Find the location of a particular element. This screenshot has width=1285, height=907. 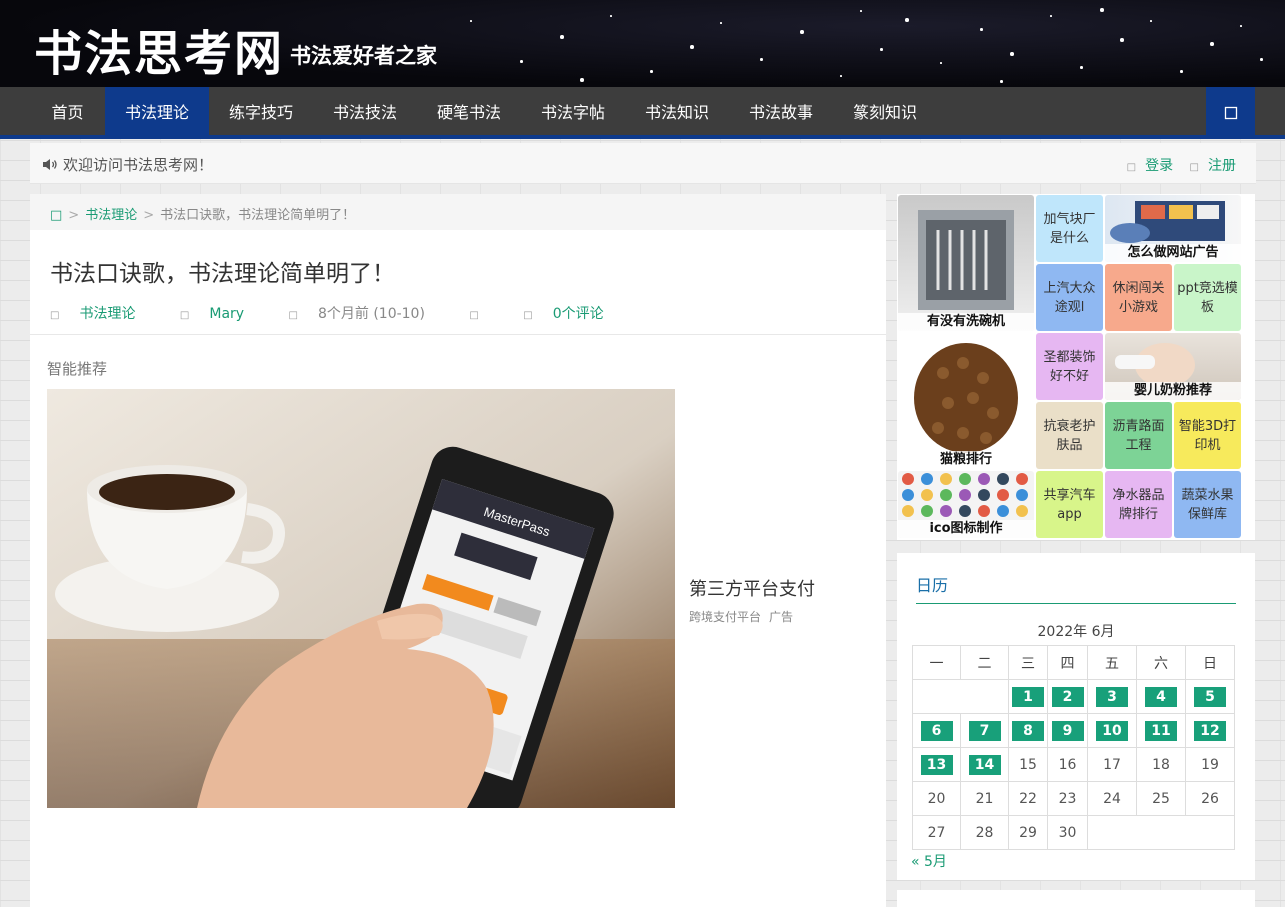

calendar-day: 11 is located at coordinates (1161, 730).